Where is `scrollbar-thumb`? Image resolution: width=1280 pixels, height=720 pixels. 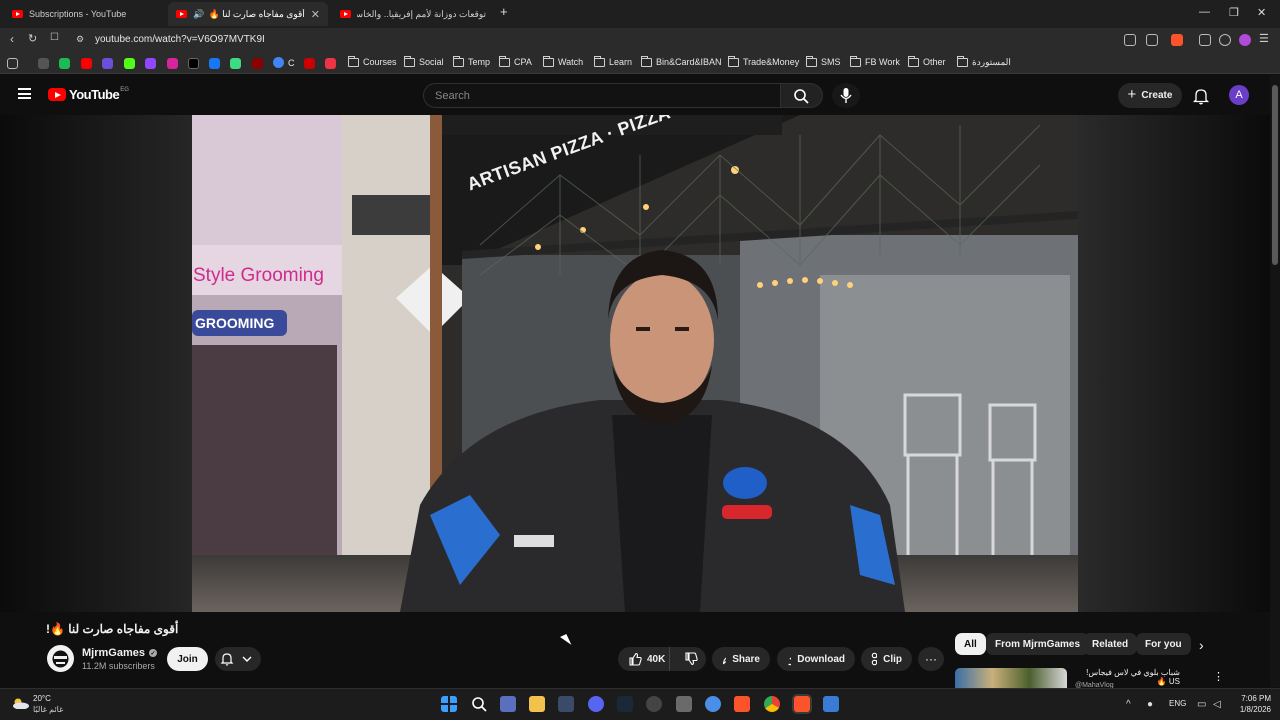
scrollbar-thumb is located at coordinates (1275, 175).